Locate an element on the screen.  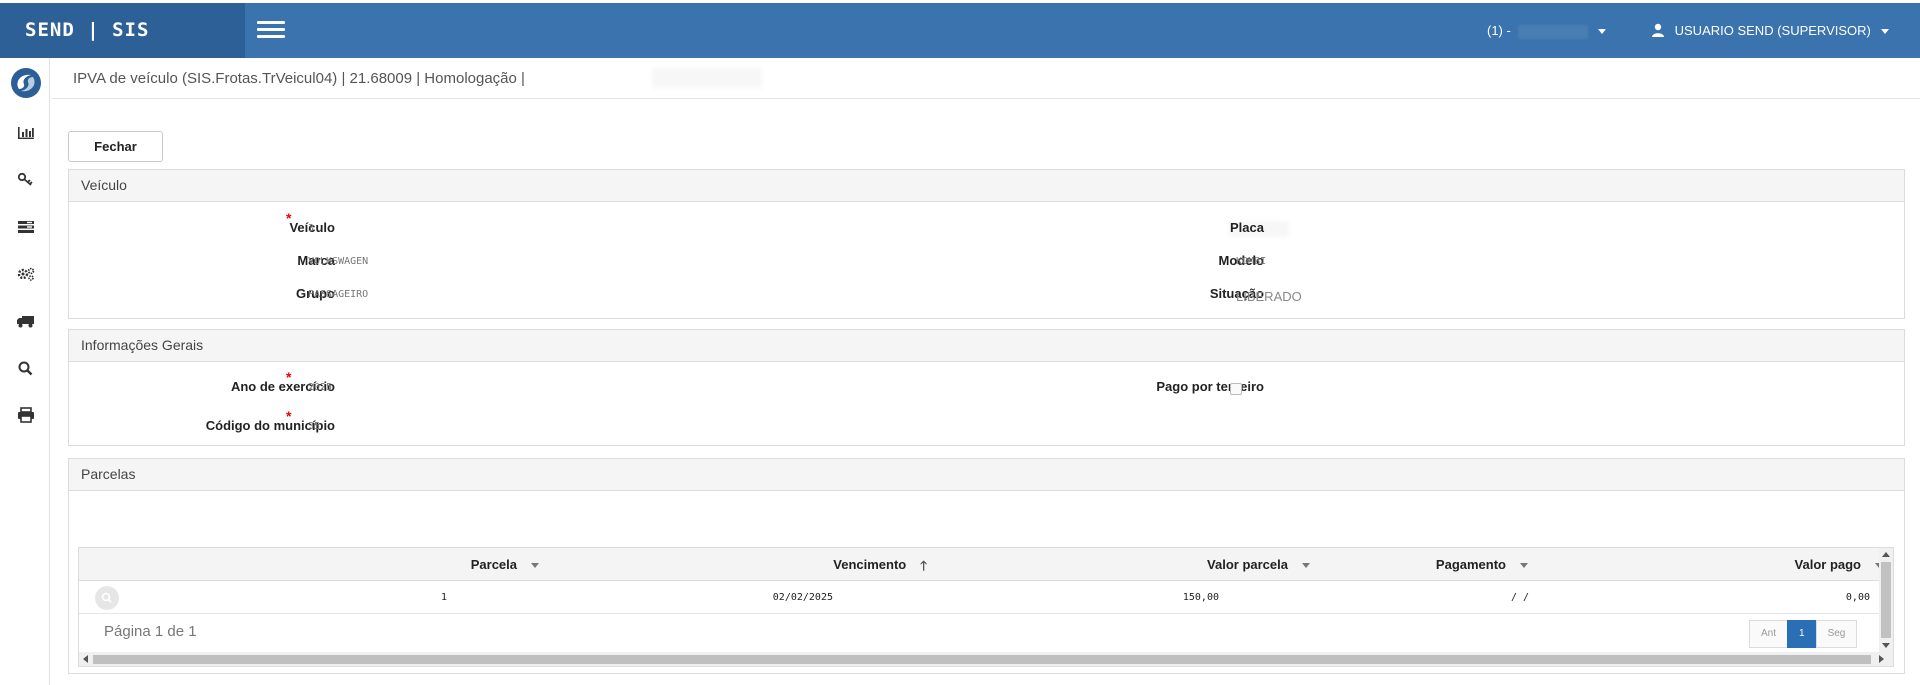
company-selector: (1) - is located at coordinates (1547, 30).